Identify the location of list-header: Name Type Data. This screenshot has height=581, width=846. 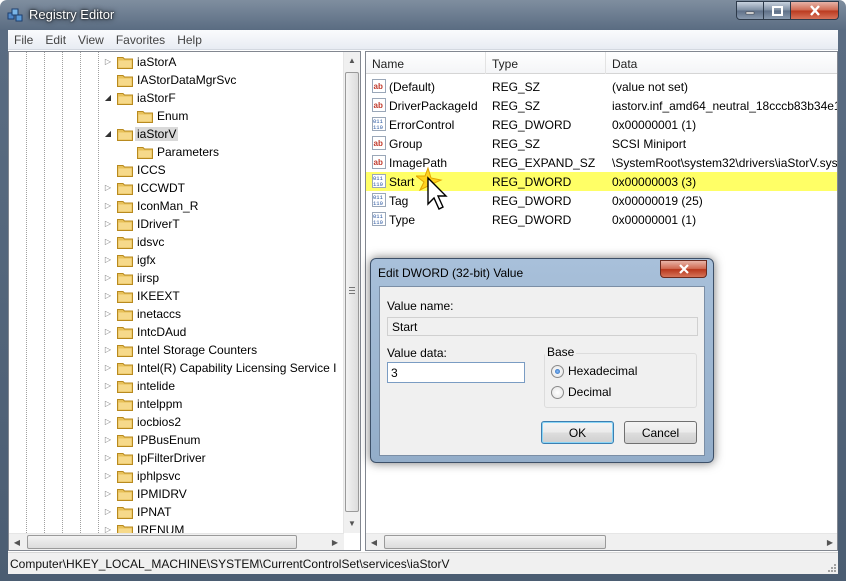
(601, 63).